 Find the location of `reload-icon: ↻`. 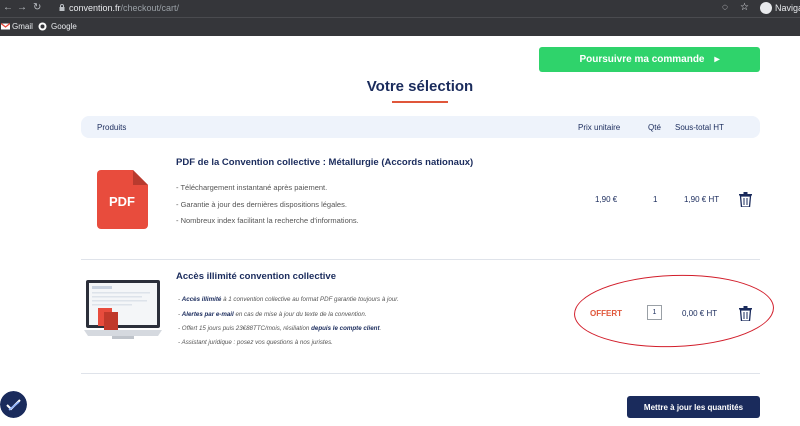

reload-icon: ↻ is located at coordinates (37, 7).